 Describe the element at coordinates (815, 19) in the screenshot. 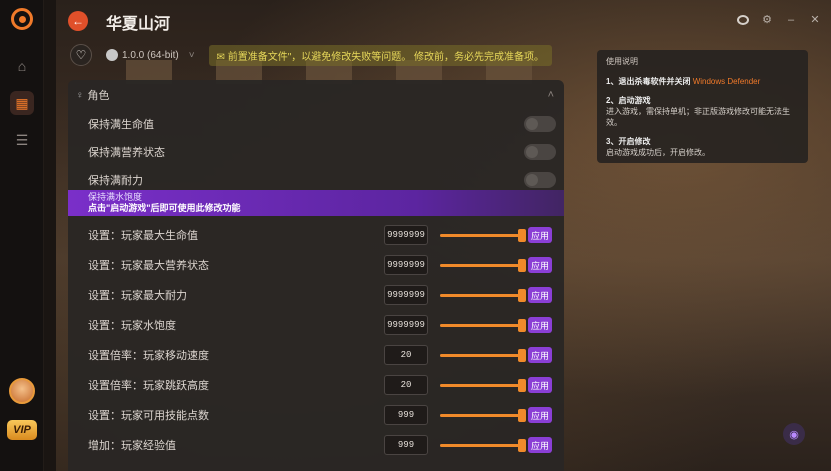

I see `close-icon: ✕` at that location.